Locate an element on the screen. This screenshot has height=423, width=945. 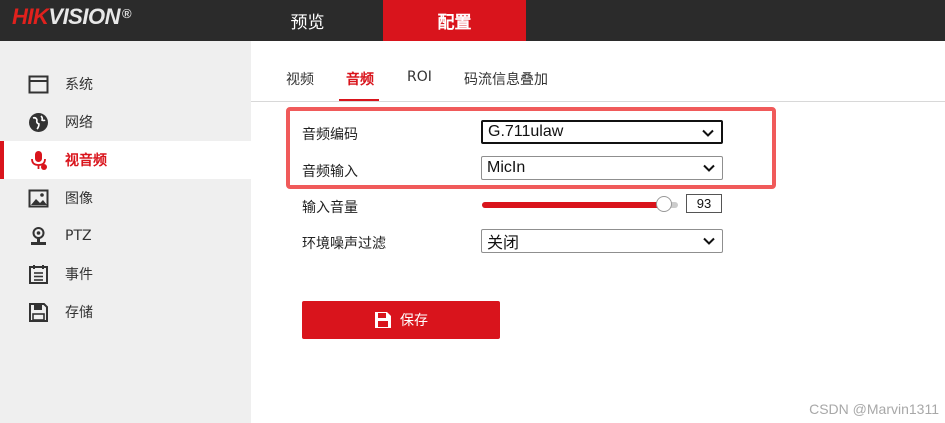
sidebar-item-system: 系统 is located at coordinates (125, 84).